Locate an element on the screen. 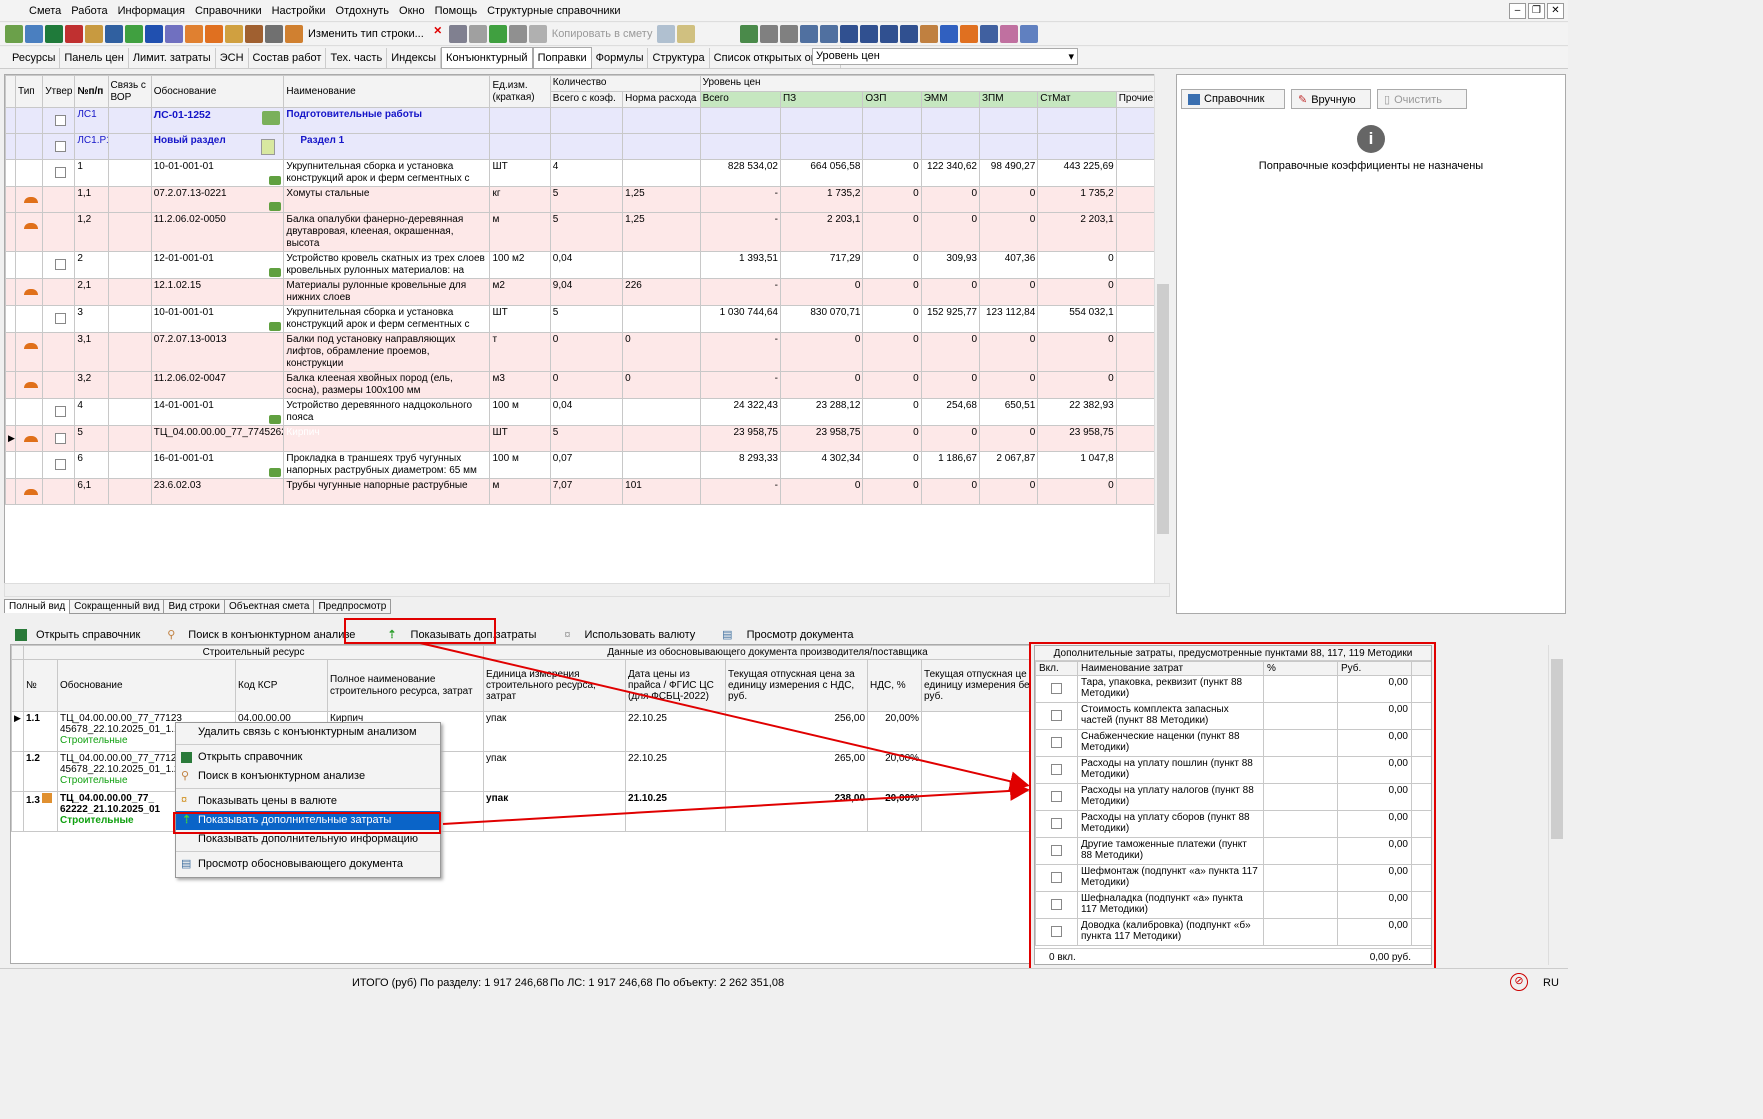  col-unit: Ед.изм. (краткая) is located at coordinates (520, 91).